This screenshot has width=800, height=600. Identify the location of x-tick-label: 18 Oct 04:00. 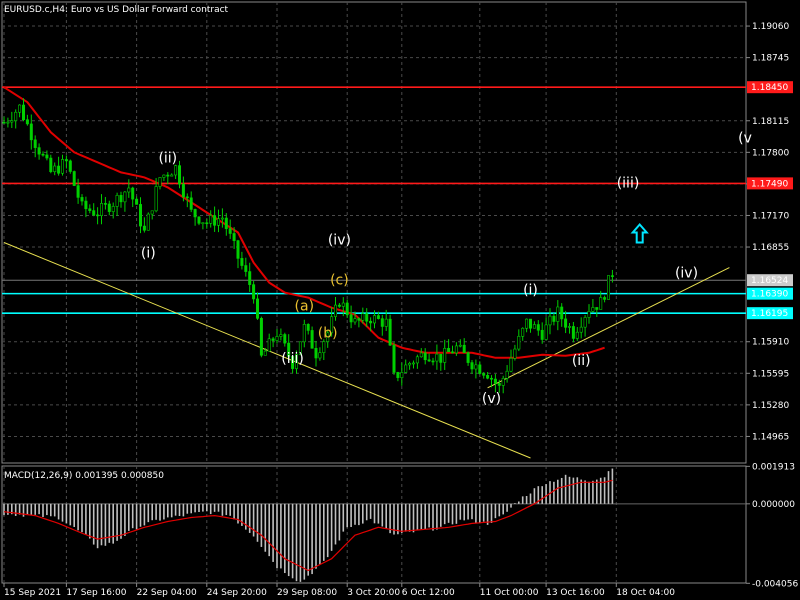
(645, 593).